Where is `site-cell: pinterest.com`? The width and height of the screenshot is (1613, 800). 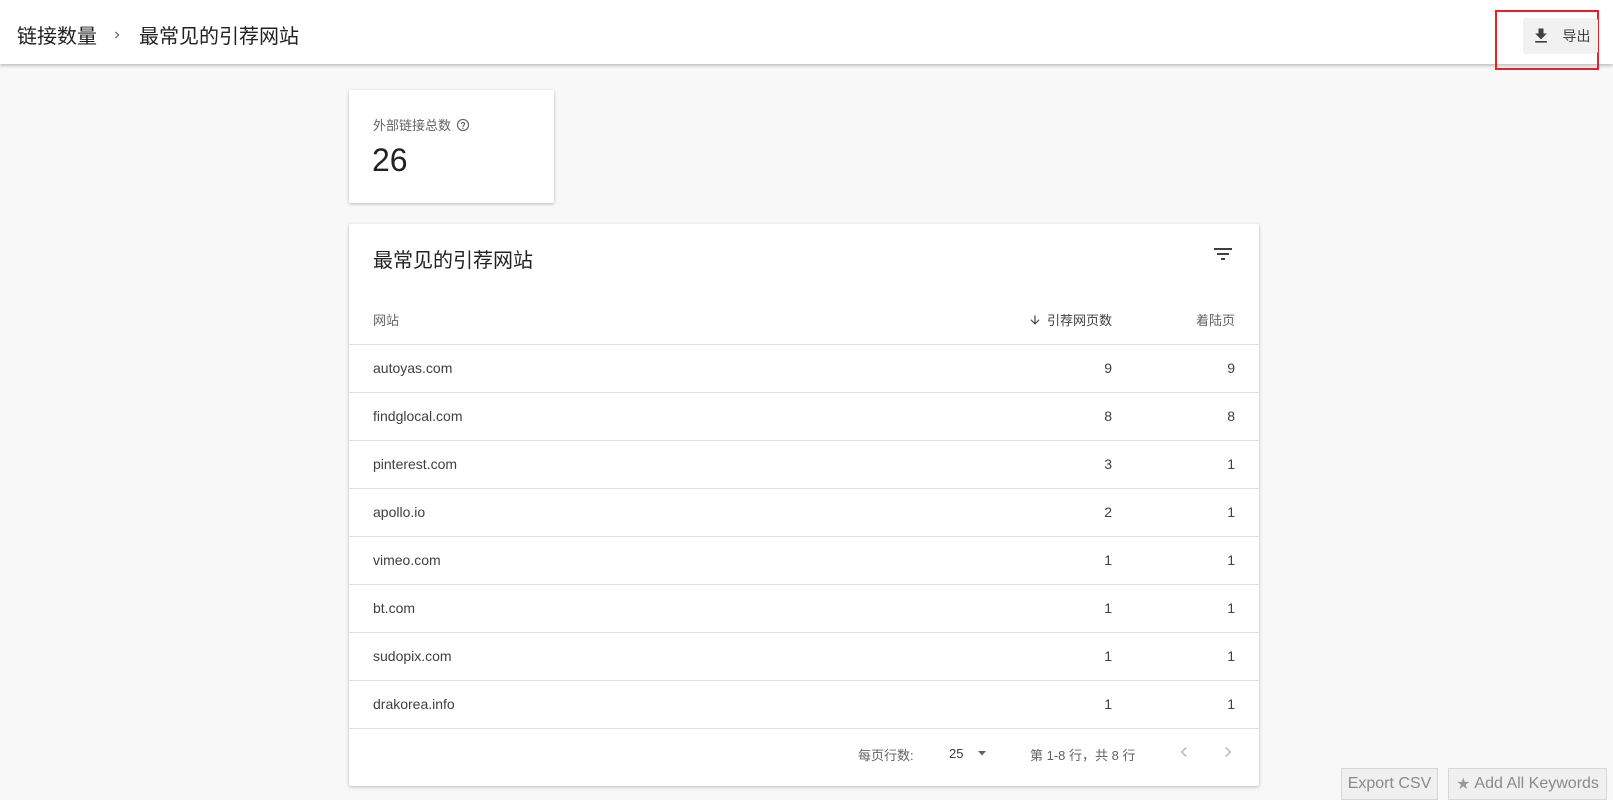
site-cell: pinterest.com is located at coordinates (415, 464).